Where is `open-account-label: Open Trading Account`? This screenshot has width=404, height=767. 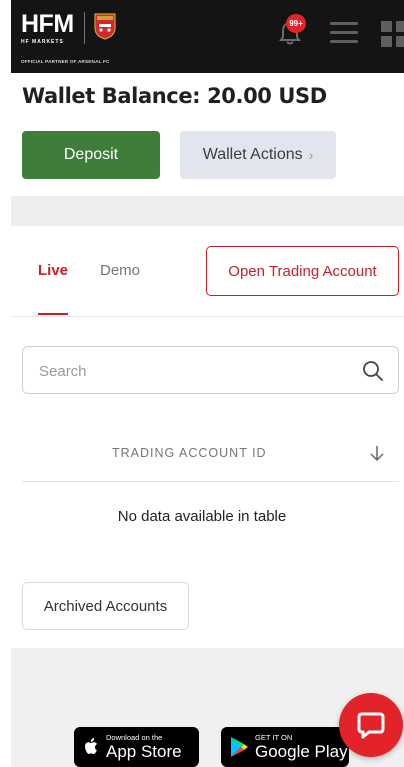 open-account-label: Open Trading Account is located at coordinates (302, 271).